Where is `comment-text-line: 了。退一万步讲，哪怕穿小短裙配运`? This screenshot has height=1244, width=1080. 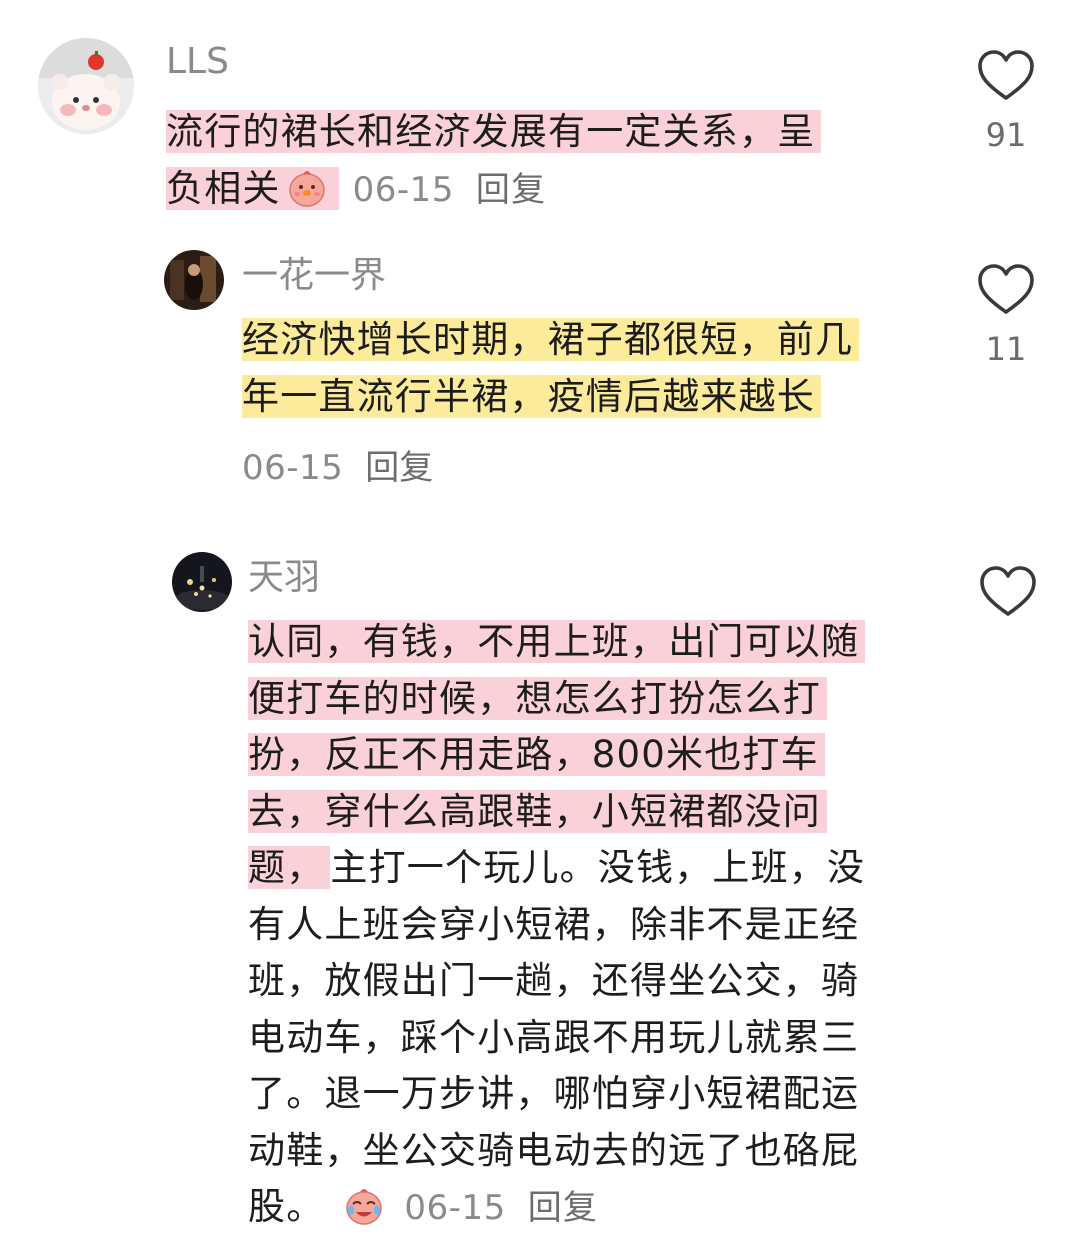 comment-text-line: 了。退一万步讲，哪怕穿小短裙配运 is located at coordinates (554, 1093).